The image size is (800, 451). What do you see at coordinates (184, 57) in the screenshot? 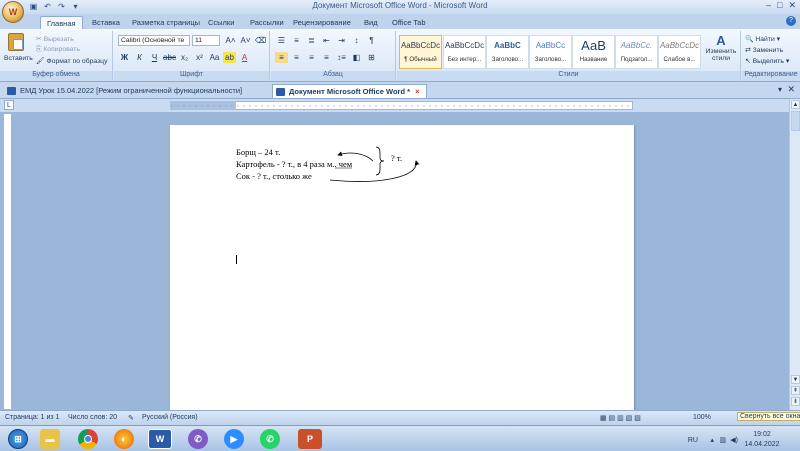
I see `subscript-icon: x₂` at bounding box center [184, 57].